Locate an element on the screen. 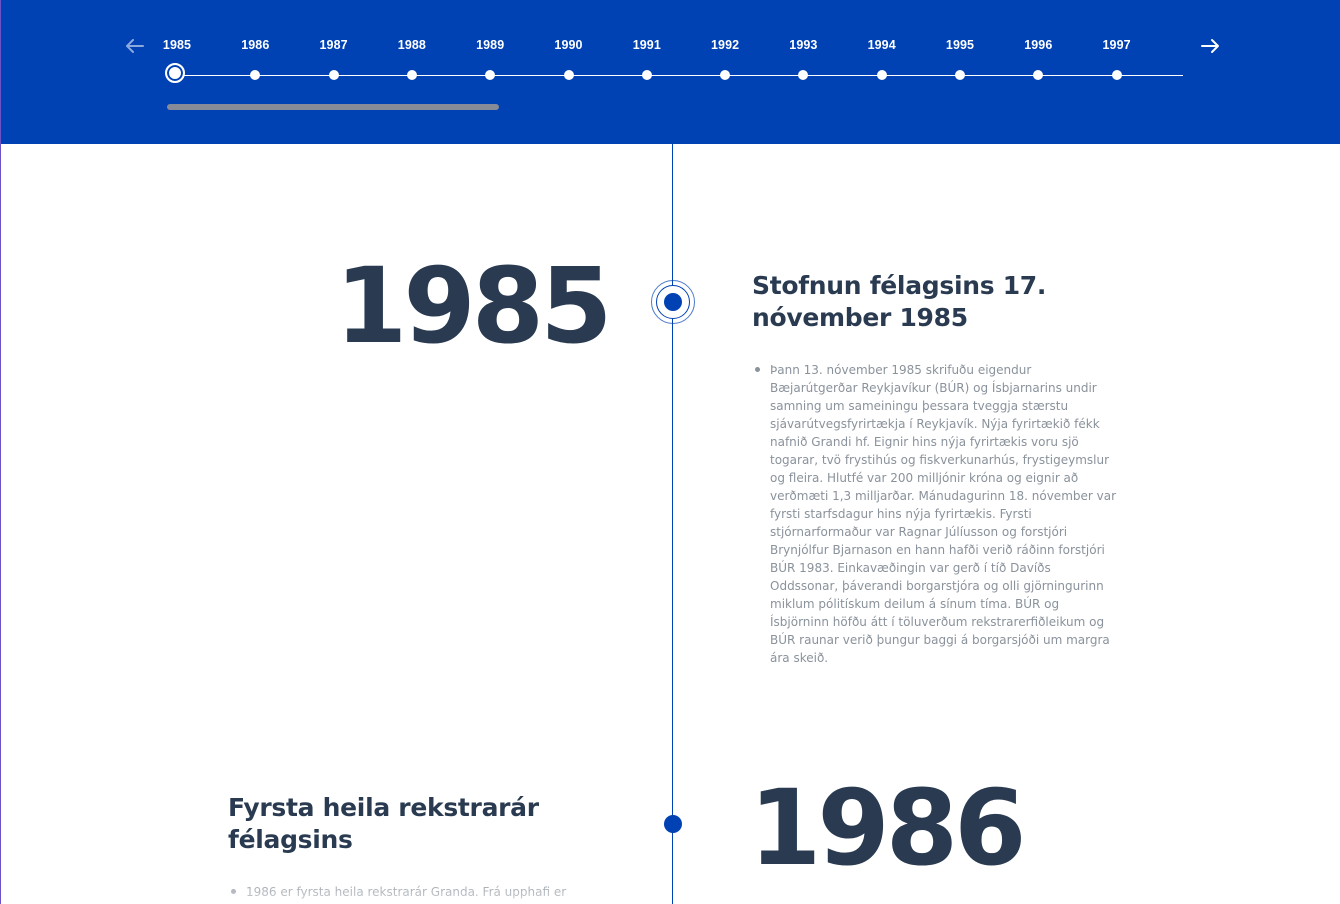  timeline-year-1992: 1992 is located at coordinates (725, 62).